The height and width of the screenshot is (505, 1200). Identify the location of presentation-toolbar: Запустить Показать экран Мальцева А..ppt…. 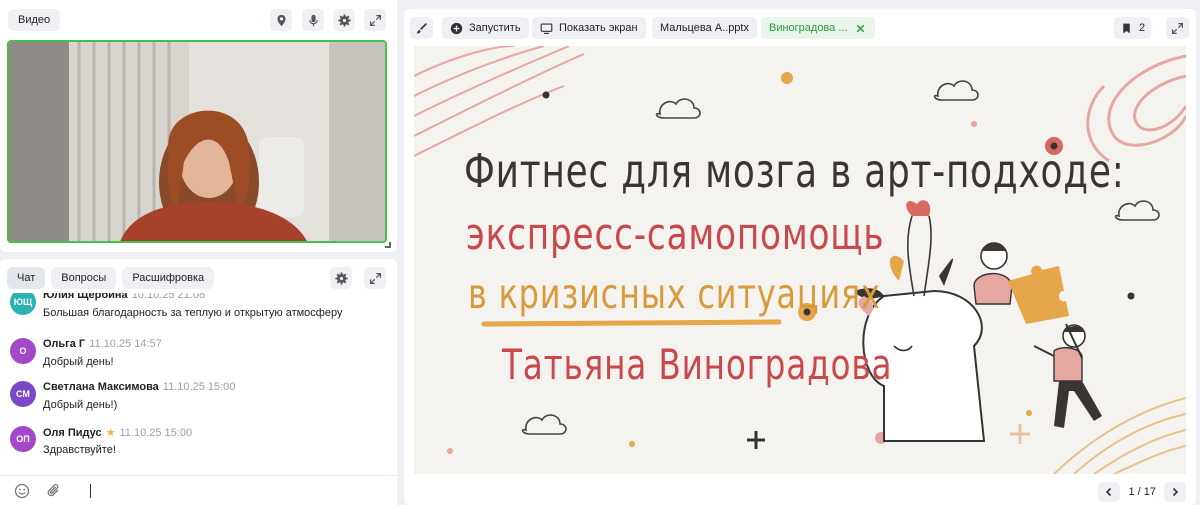
(800, 27).